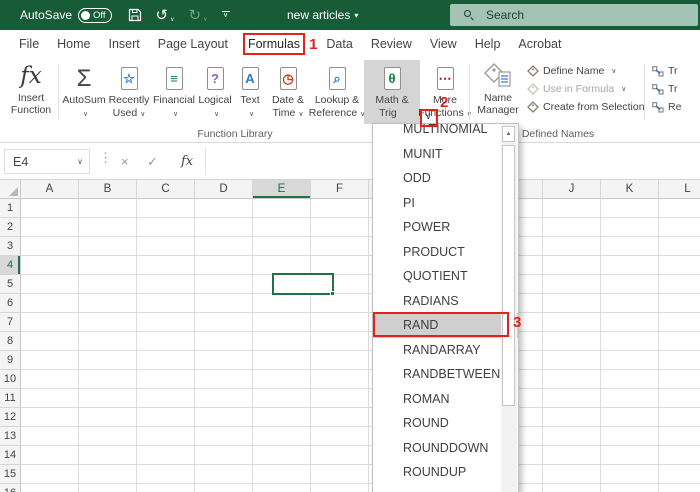  Describe the element at coordinates (337, 92) in the screenshot. I see `ribbon-function-button: ⌕ Lookup & Reference ∨` at that location.